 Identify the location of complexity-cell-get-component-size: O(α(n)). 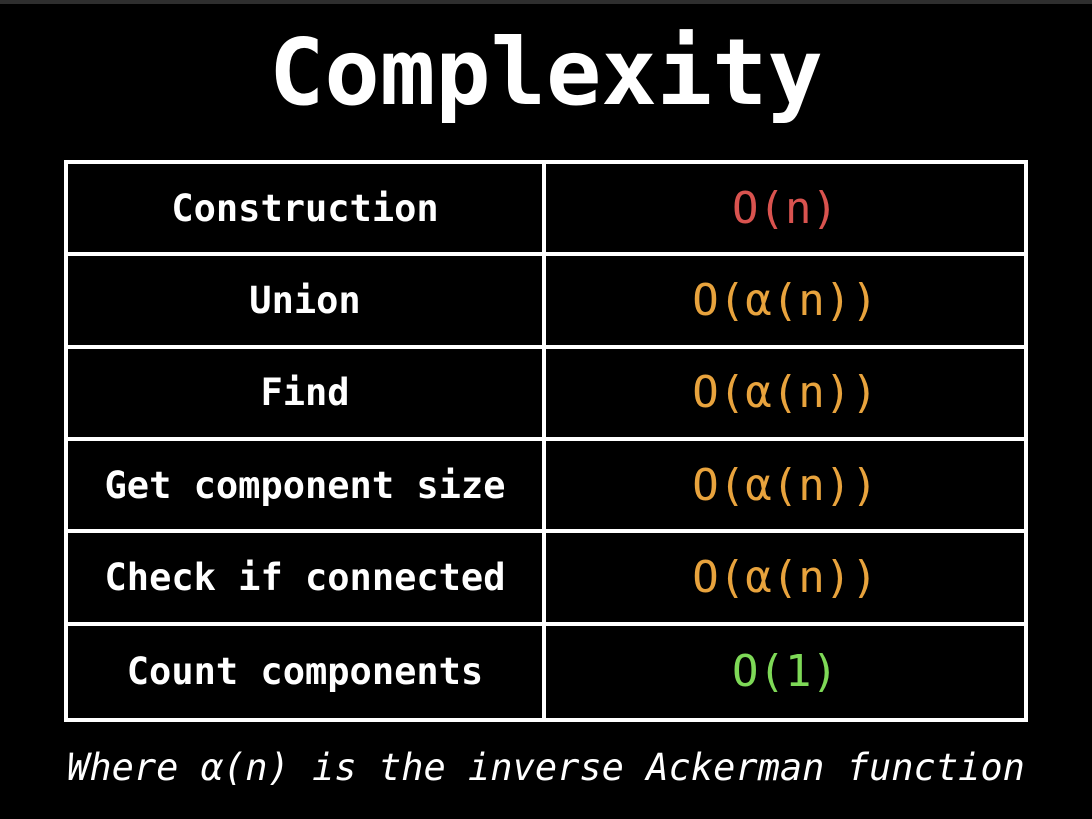
(785, 487).